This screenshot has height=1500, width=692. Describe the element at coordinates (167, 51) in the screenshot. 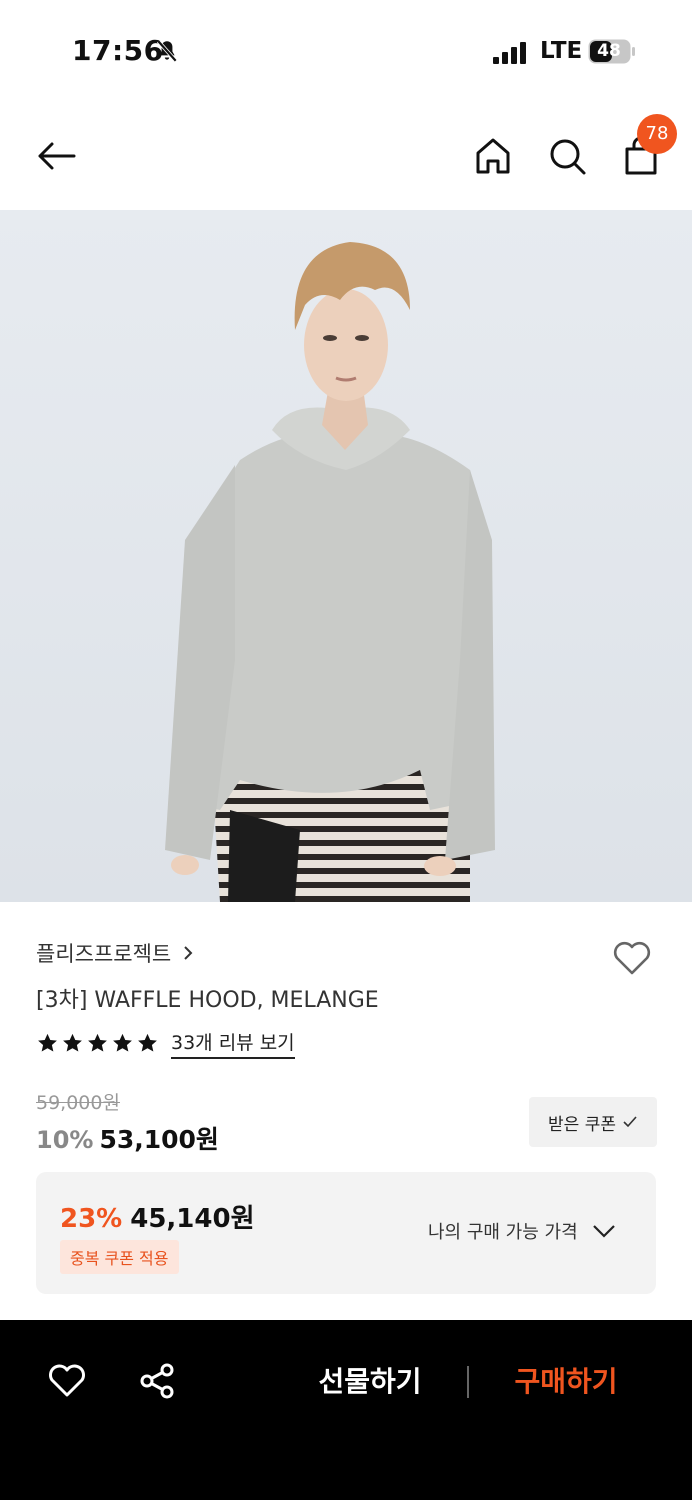

I see `bell-off-icon` at that location.